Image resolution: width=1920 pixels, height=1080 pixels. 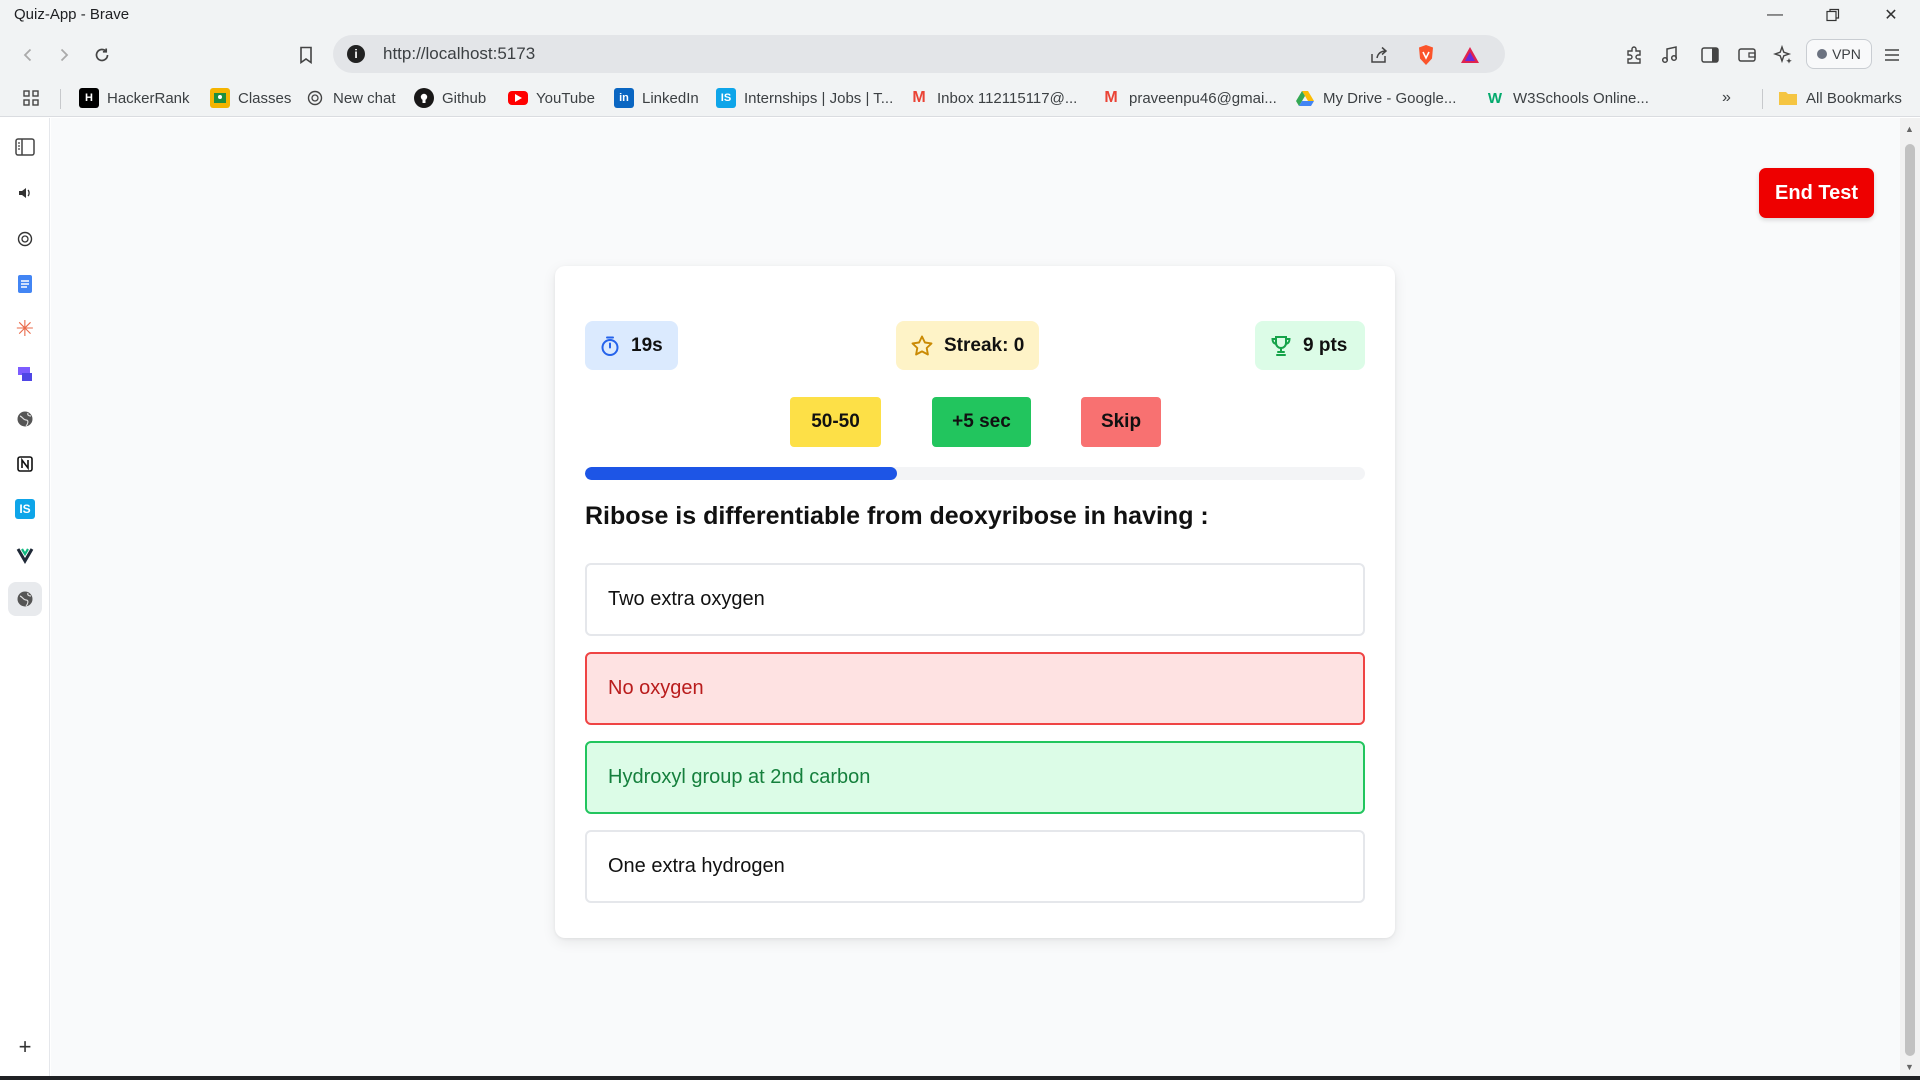 I want to click on more-bookmarks-icon: », so click(x=1726, y=98).